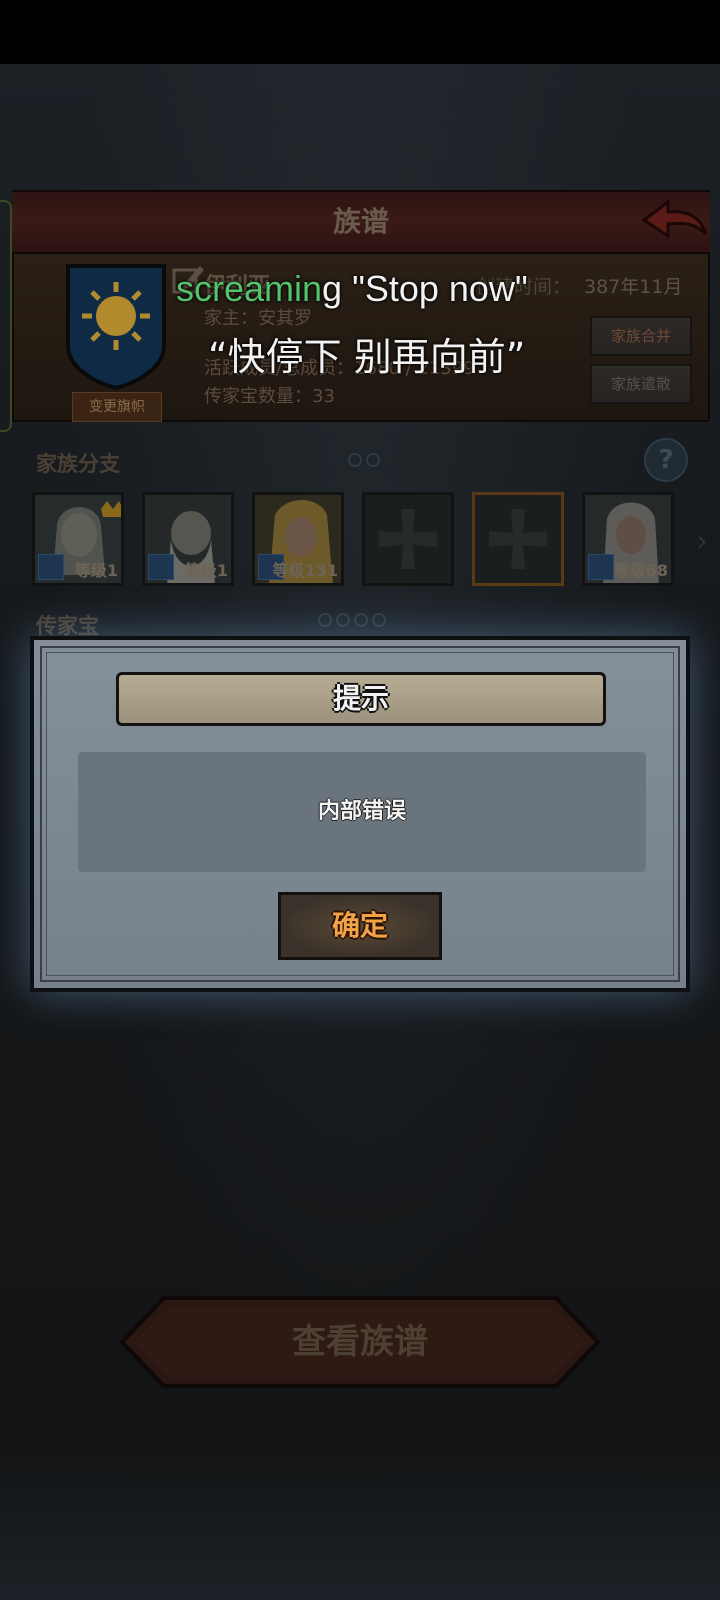 The image size is (720, 1600). What do you see at coordinates (367, 357) in the screenshot?
I see `subtitle-line-2: “快停下 别再向前”` at bounding box center [367, 357].